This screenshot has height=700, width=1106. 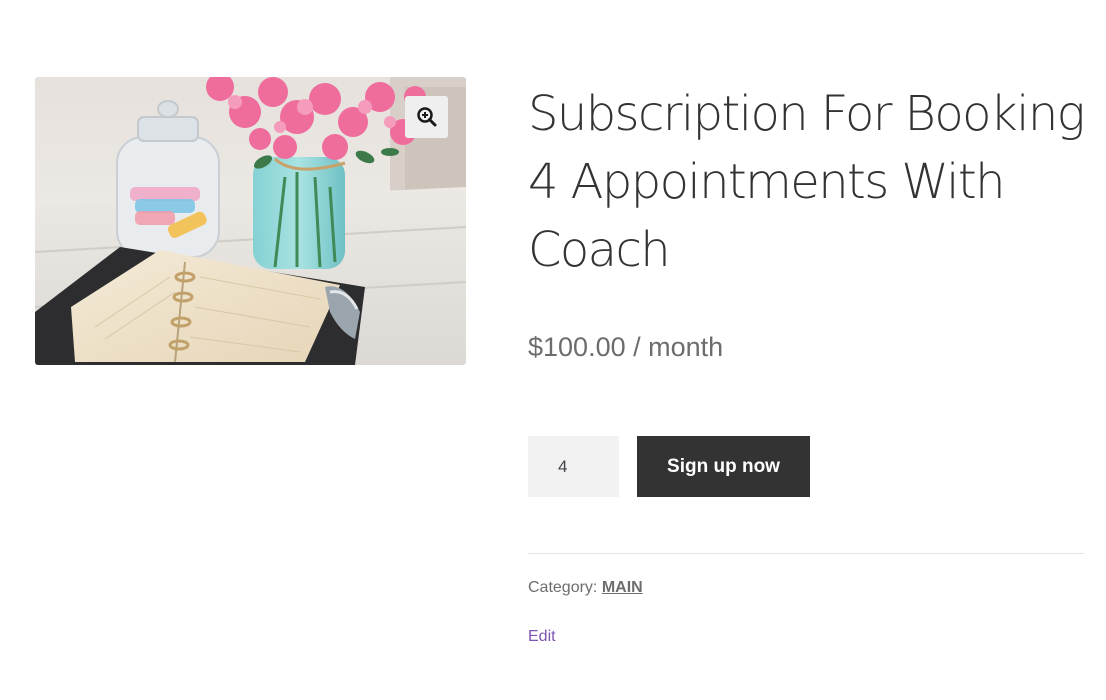 I want to click on category-link-main: MAIN, so click(x=622, y=587).